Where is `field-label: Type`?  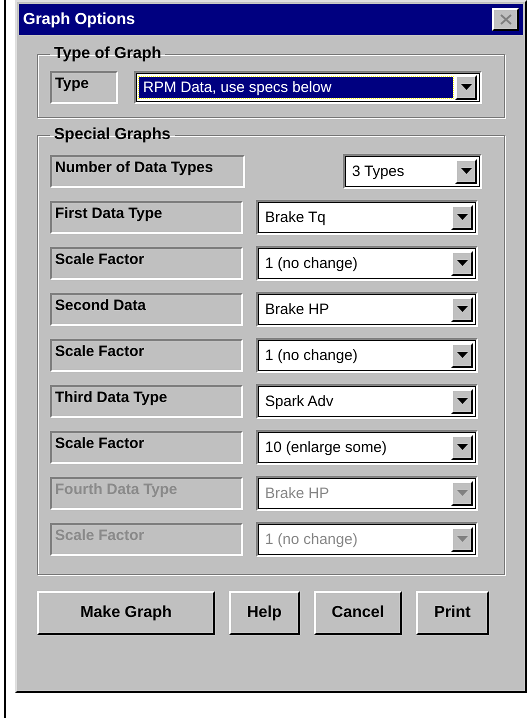
field-label: Type is located at coordinates (84, 87).